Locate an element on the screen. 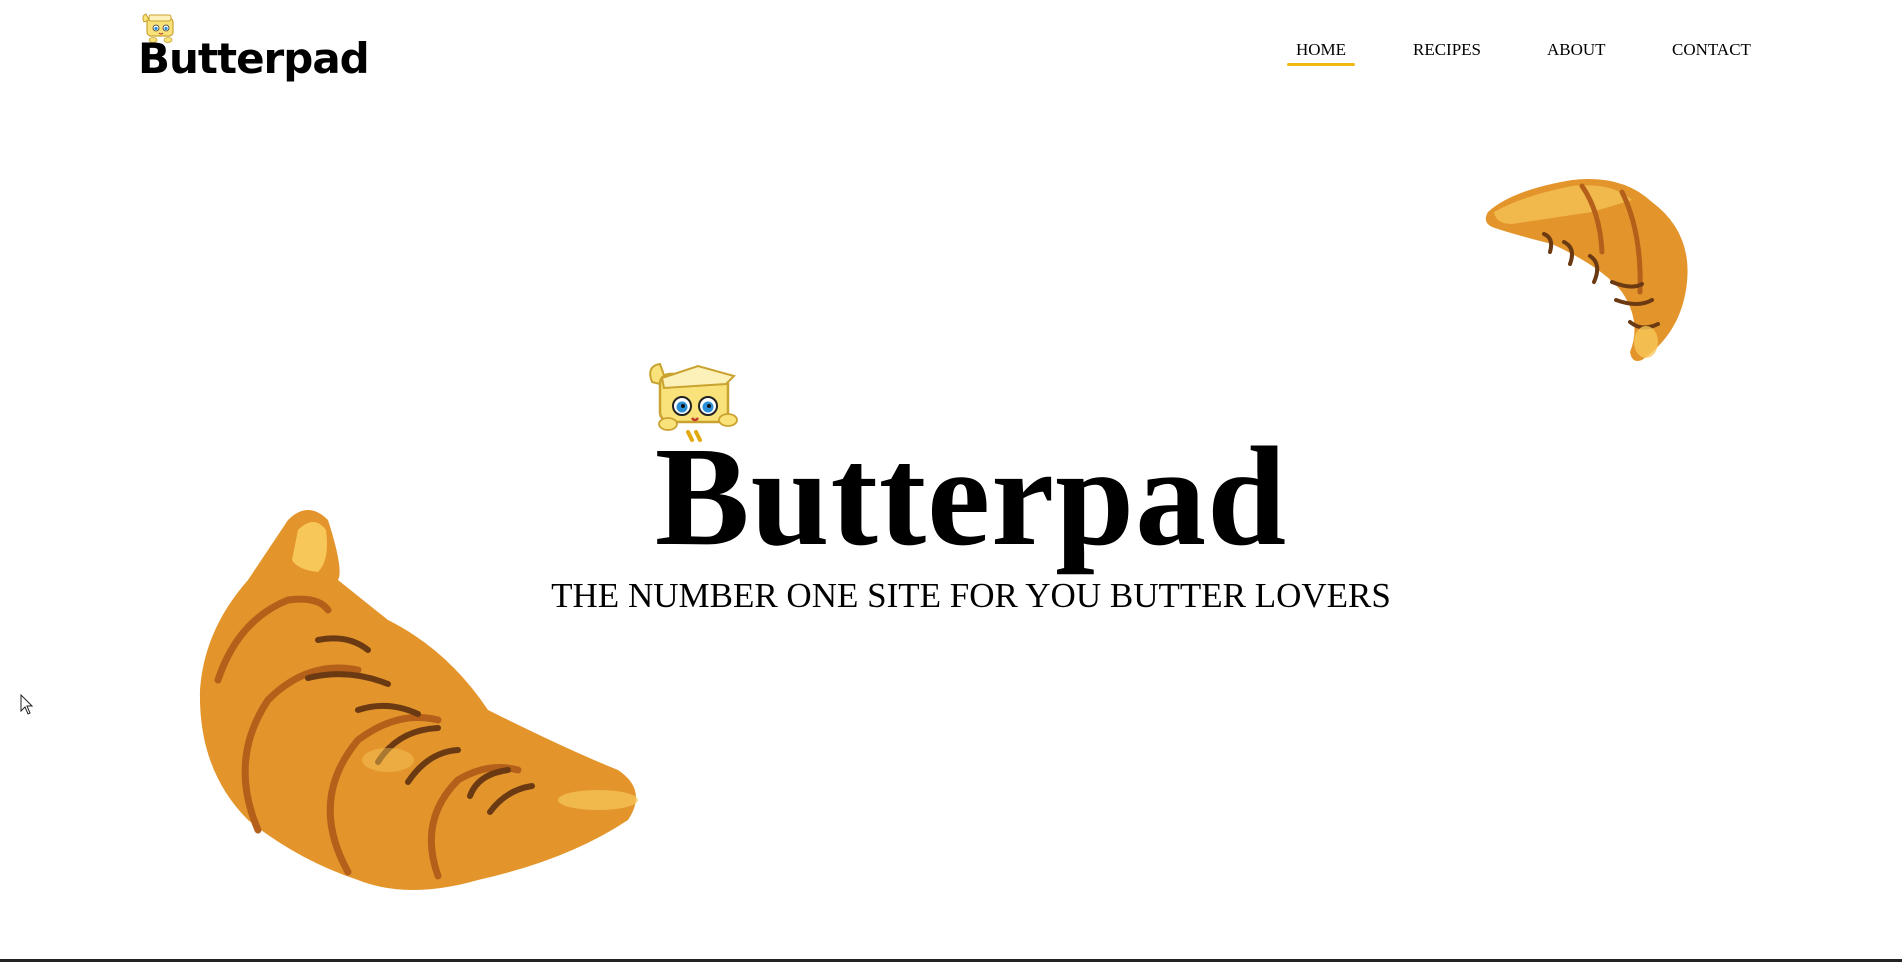  site-header: Butterpad HOME RECIPES ABOUT CONTACT is located at coordinates (951, 55).